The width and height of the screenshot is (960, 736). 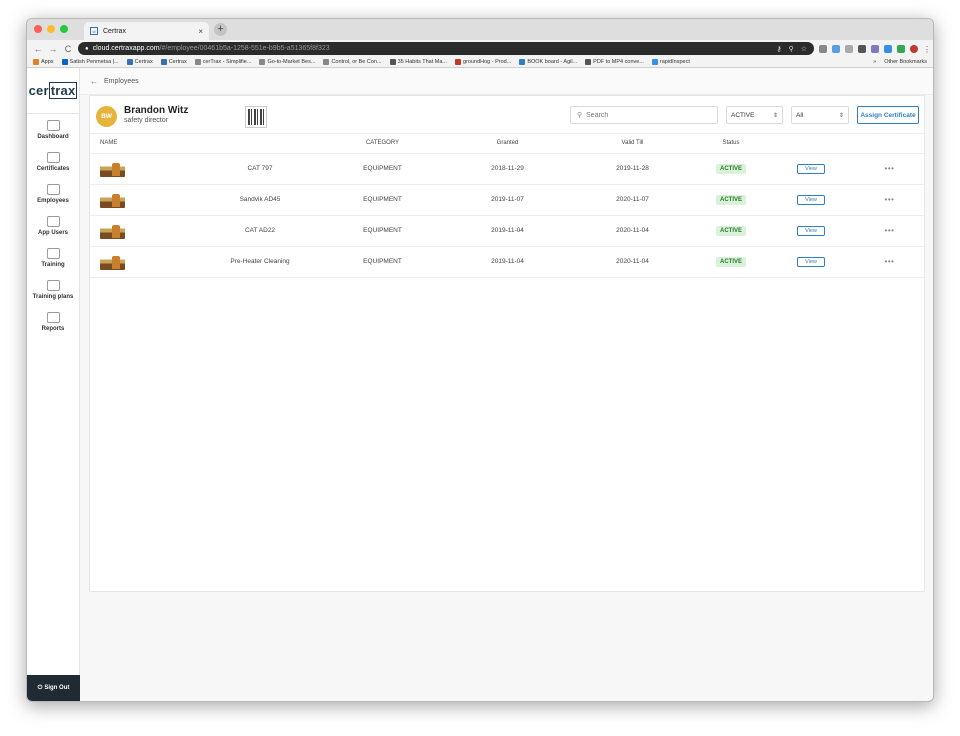 I want to click on sign-out-label: Sign Out, so click(x=57, y=688).